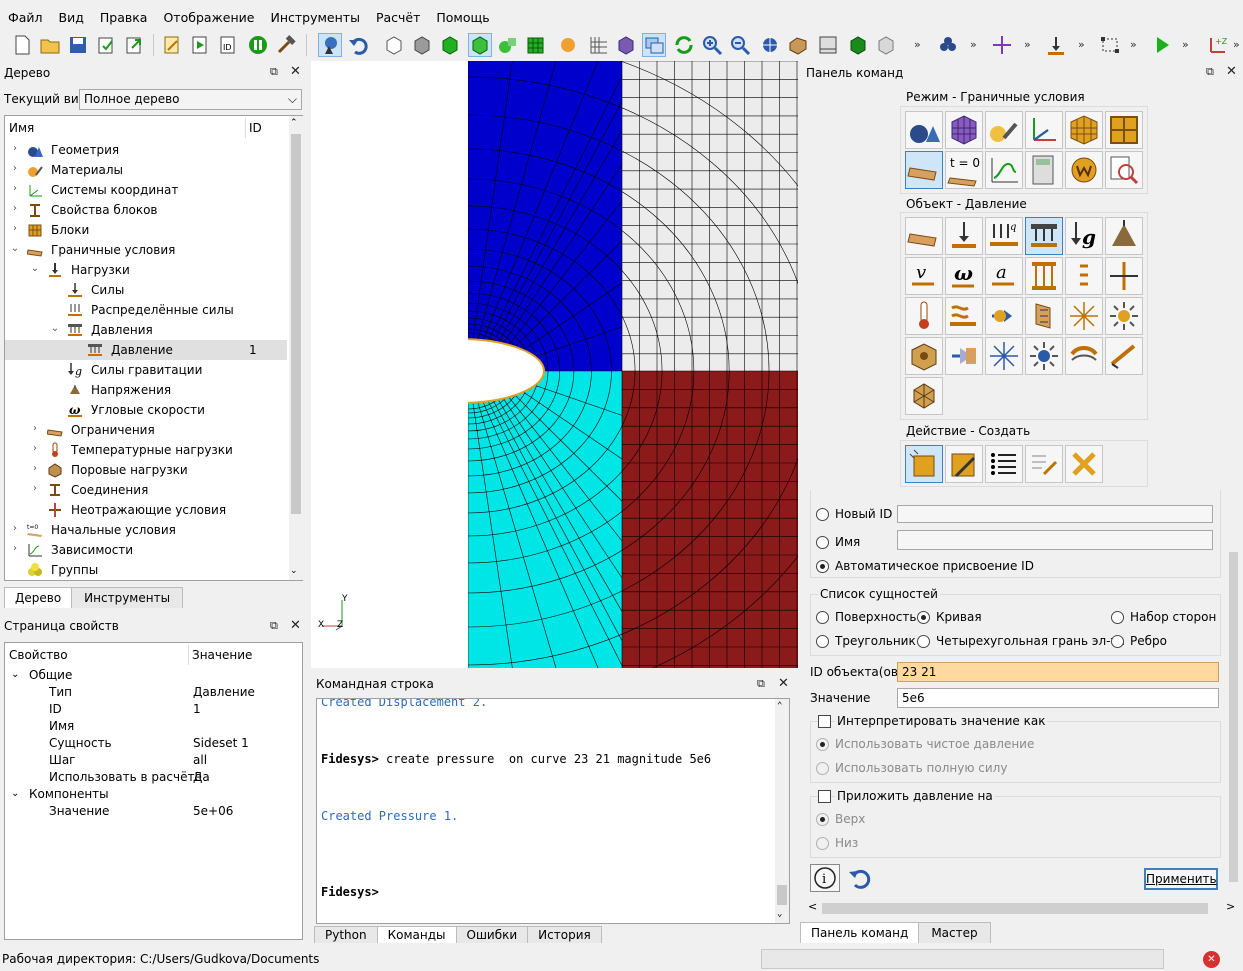  I want to click on shapes-icon, so click(508, 45).